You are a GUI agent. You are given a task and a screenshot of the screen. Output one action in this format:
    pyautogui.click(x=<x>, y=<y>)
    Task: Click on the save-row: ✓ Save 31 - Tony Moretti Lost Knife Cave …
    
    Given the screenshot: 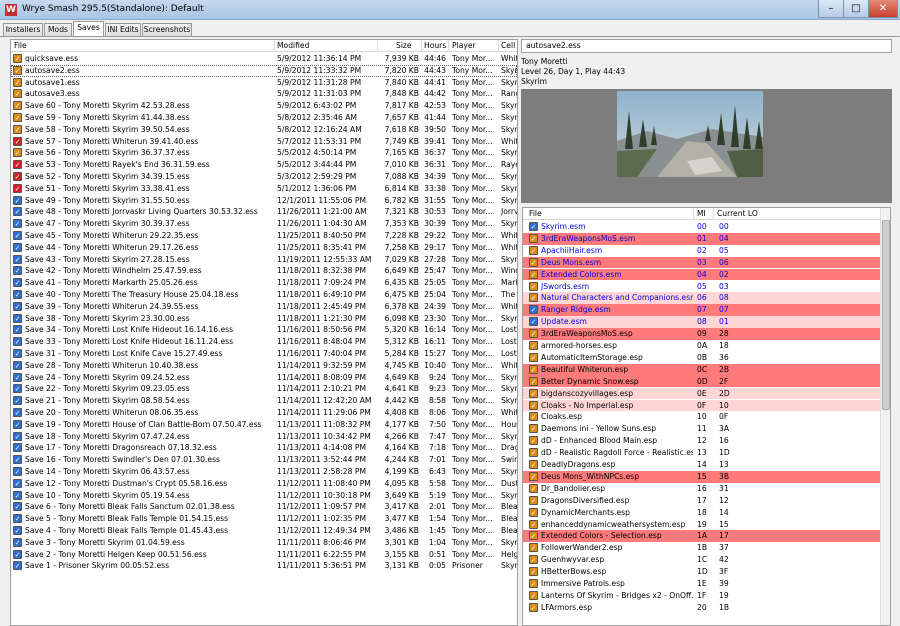 What is the action you would take?
    pyautogui.click(x=264, y=354)
    